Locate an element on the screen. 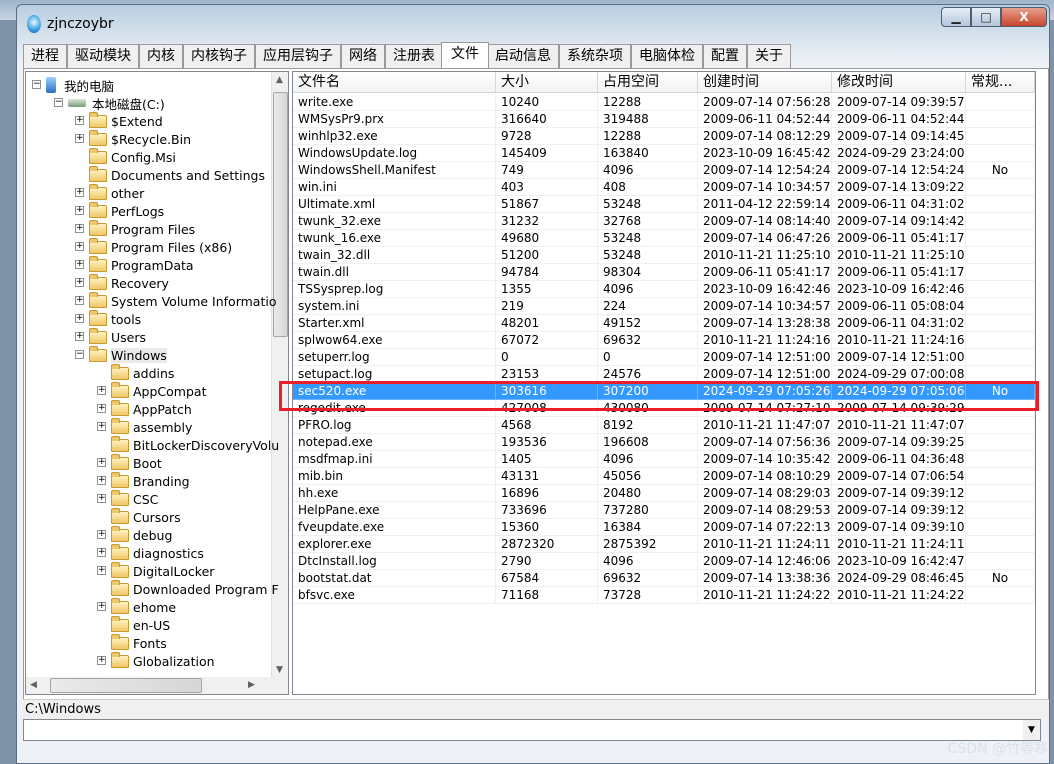  scroll-right-icon: ▶ is located at coordinates (251, 685).